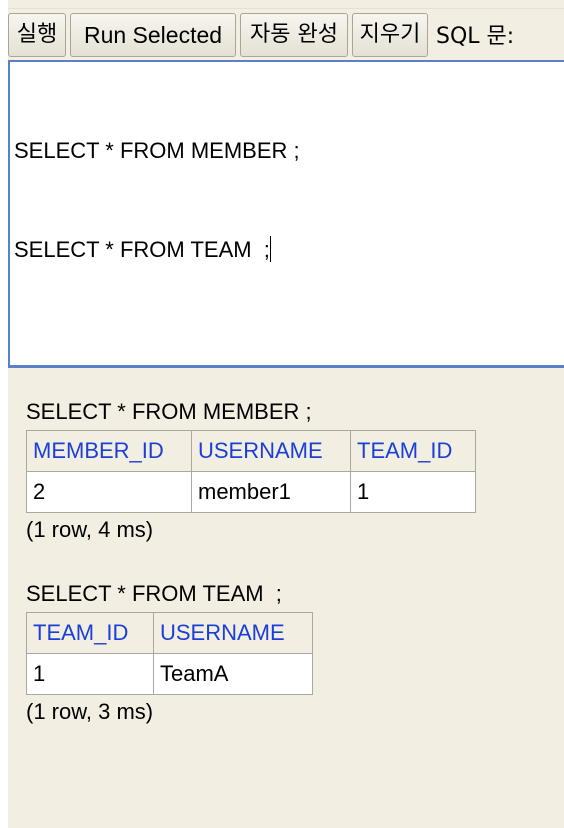 Image resolution: width=564 pixels, height=828 pixels. I want to click on result-table: TEAM_ID USERNAME 1 TeamA, so click(169, 653).